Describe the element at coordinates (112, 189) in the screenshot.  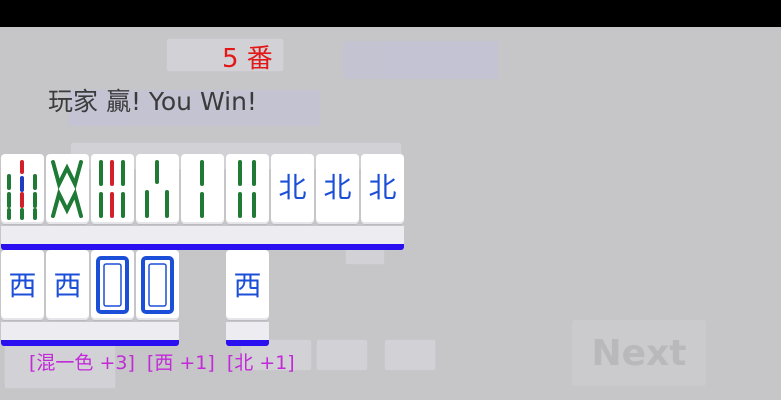
I see `bamboo-6-tile` at that location.